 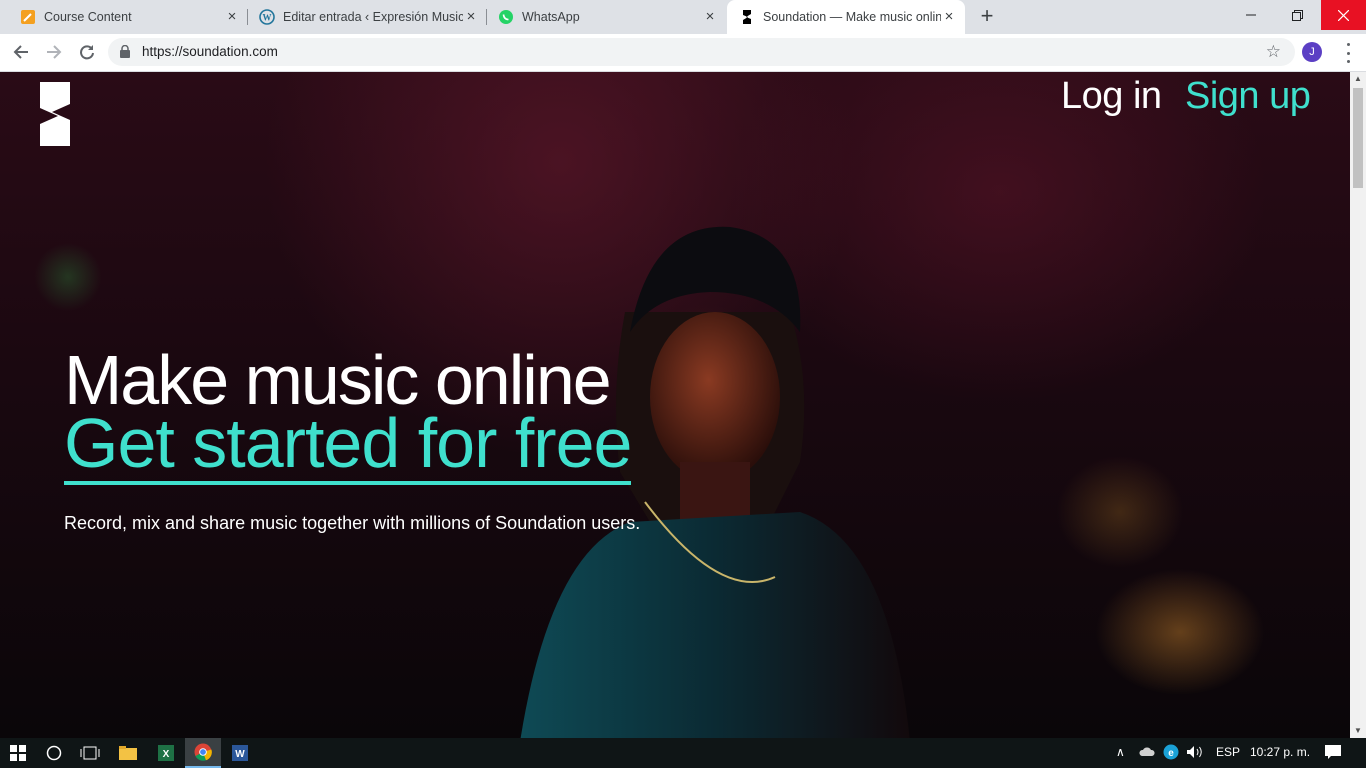 I want to click on forward-button, so click(x=54, y=52).